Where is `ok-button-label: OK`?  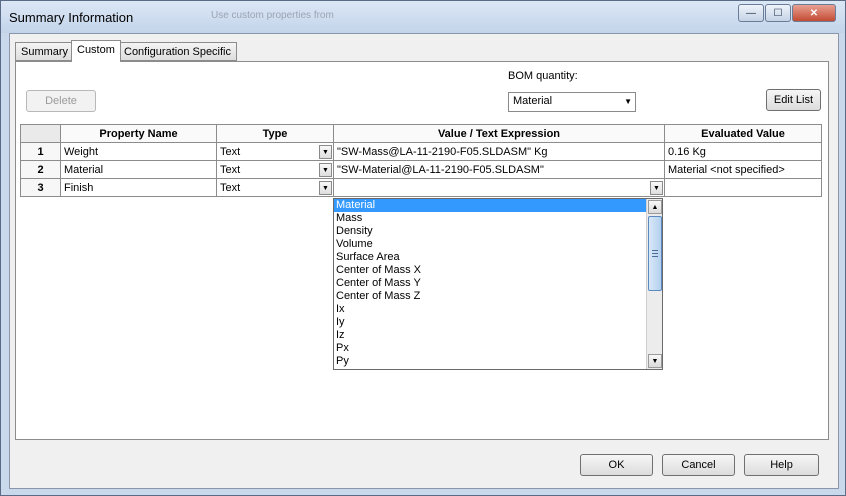 ok-button-label: OK is located at coordinates (616, 465).